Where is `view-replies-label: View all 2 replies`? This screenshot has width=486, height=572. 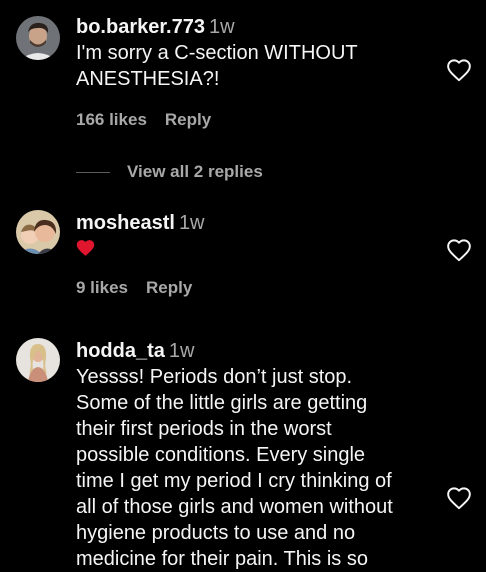
view-replies-label: View all 2 replies is located at coordinates (195, 171).